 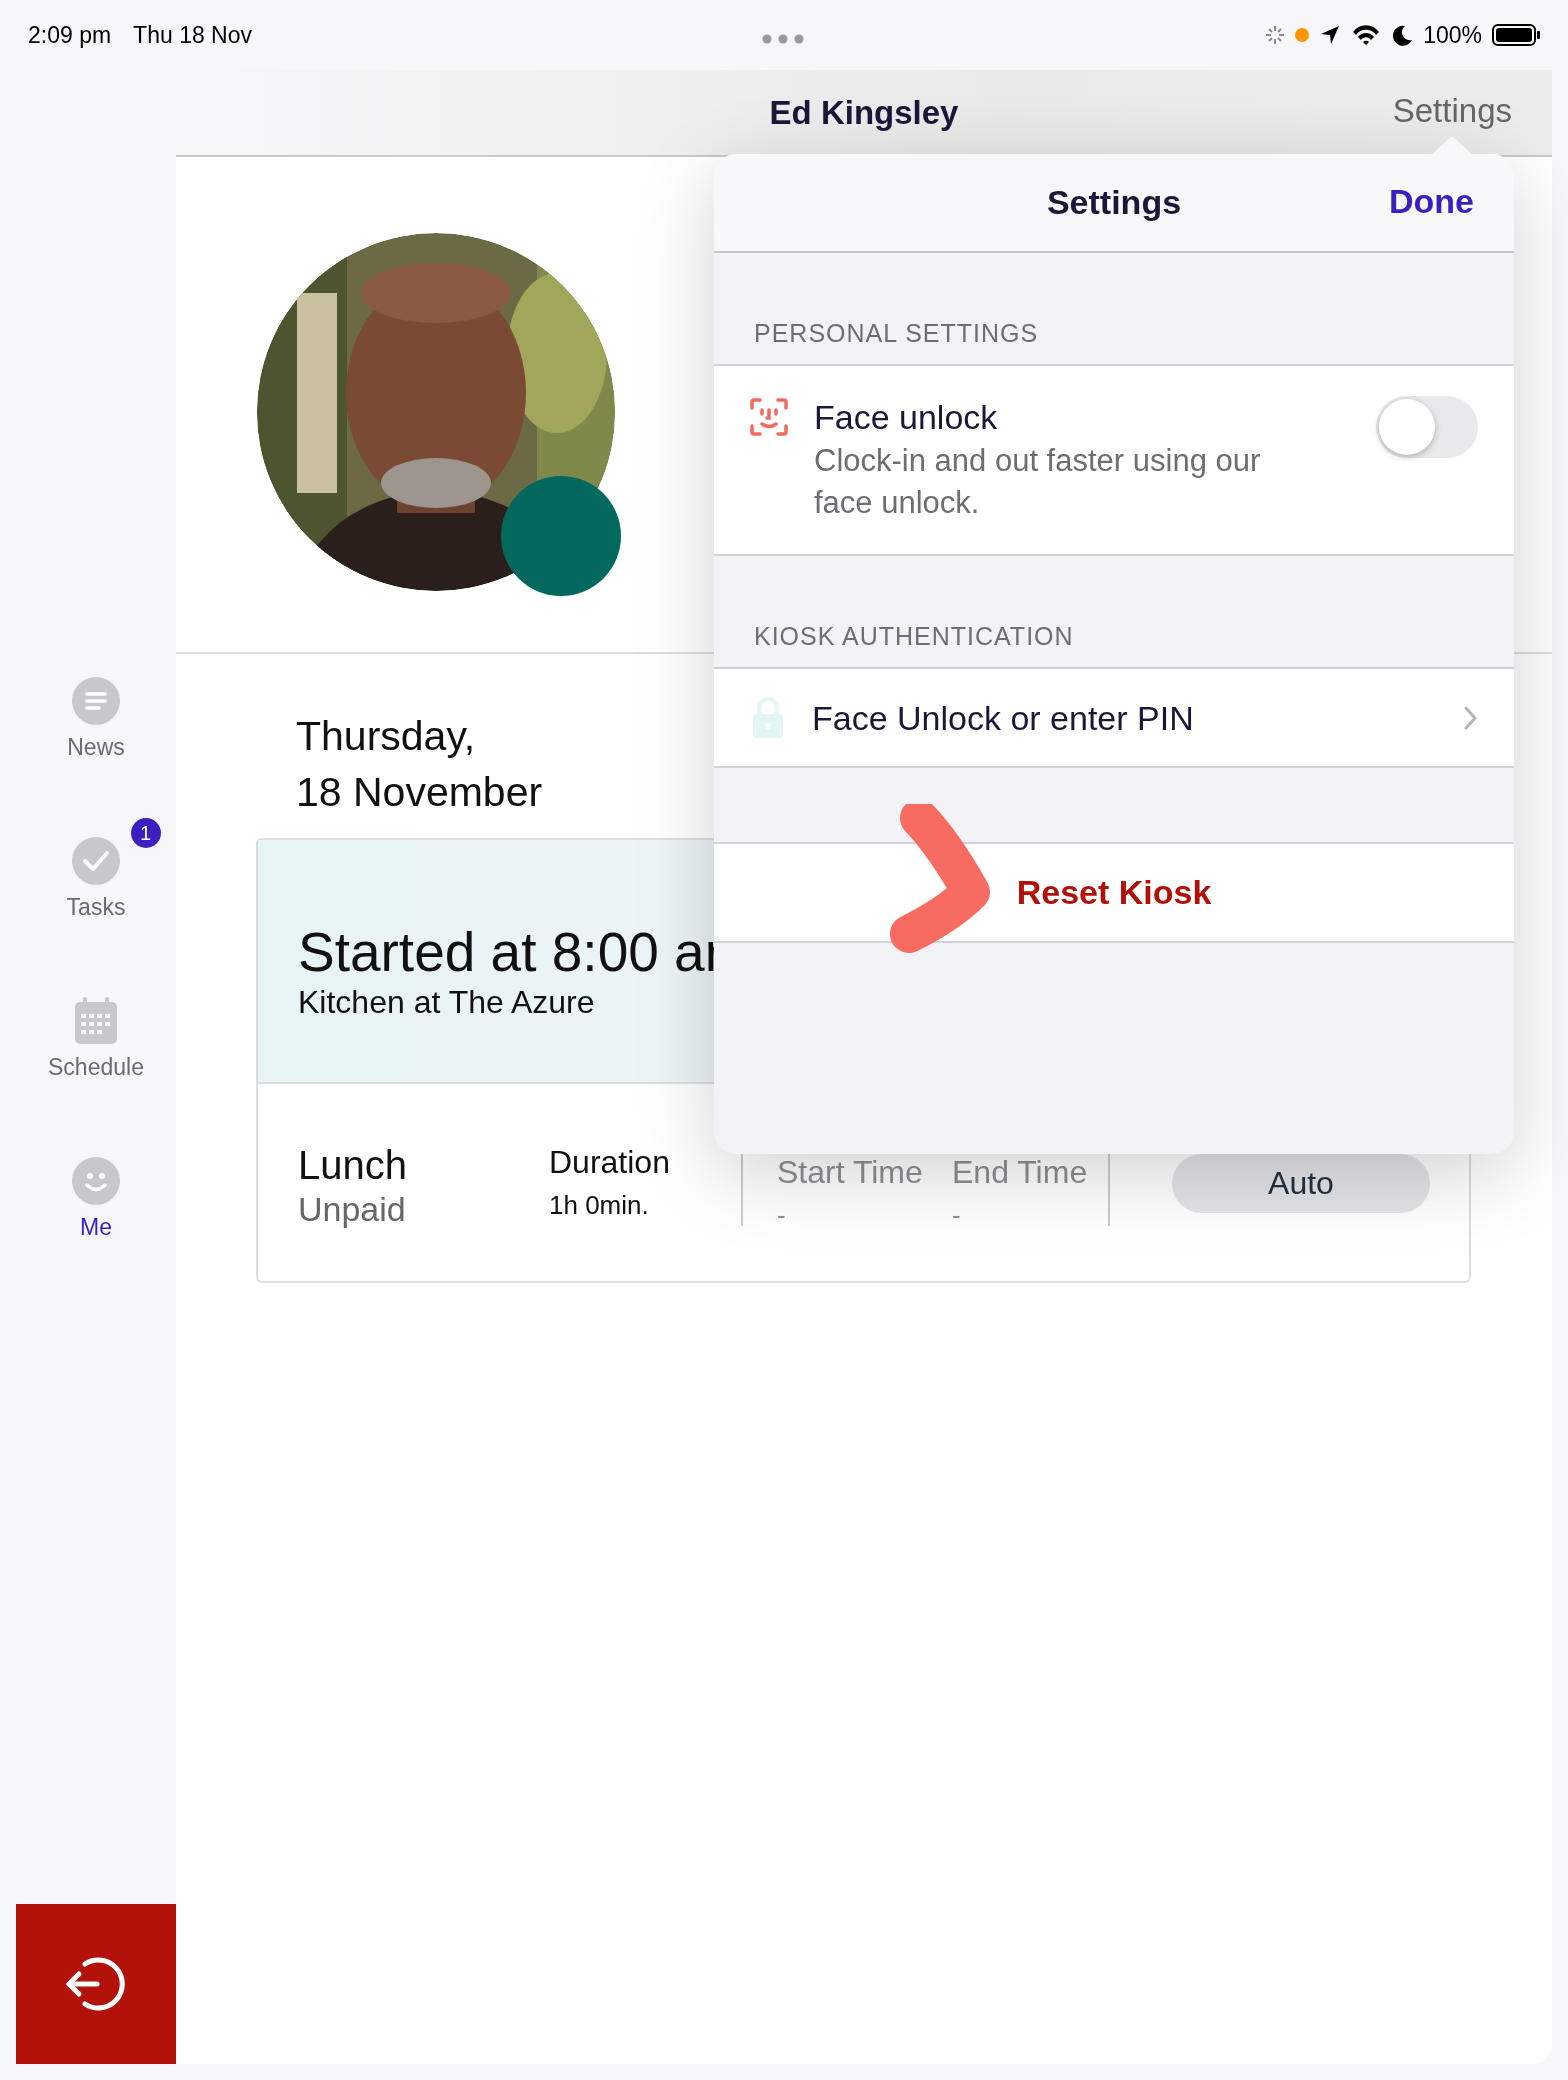 What do you see at coordinates (419, 792) in the screenshot?
I see `date-heading: 18 November` at bounding box center [419, 792].